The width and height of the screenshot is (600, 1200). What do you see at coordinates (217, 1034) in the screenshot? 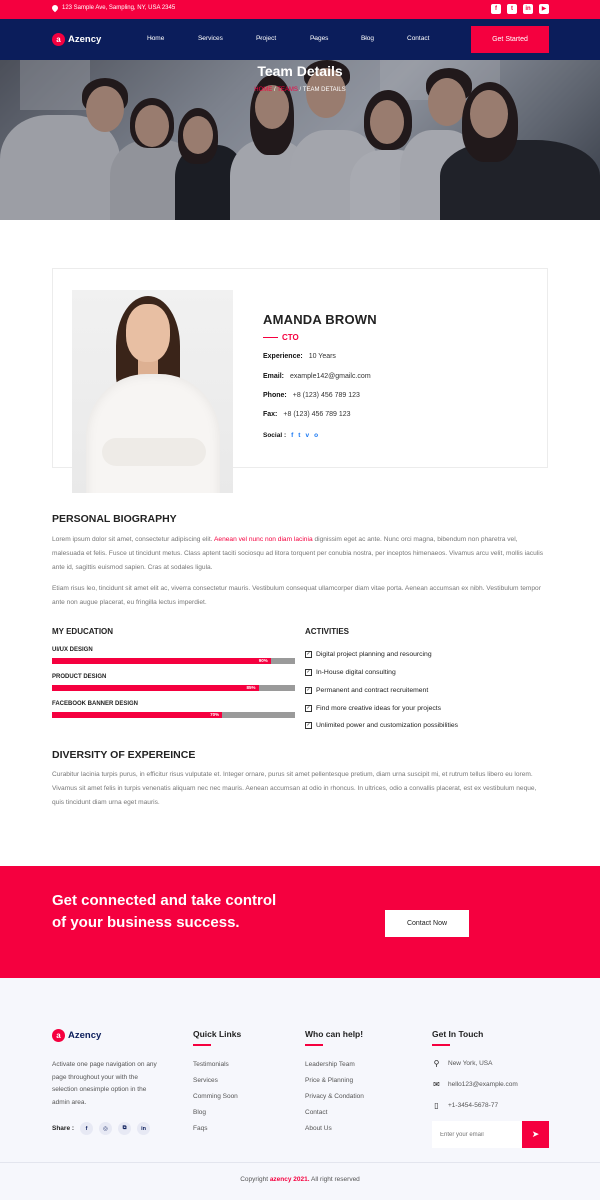
I see `quick-links-title: Quick Links` at bounding box center [217, 1034].